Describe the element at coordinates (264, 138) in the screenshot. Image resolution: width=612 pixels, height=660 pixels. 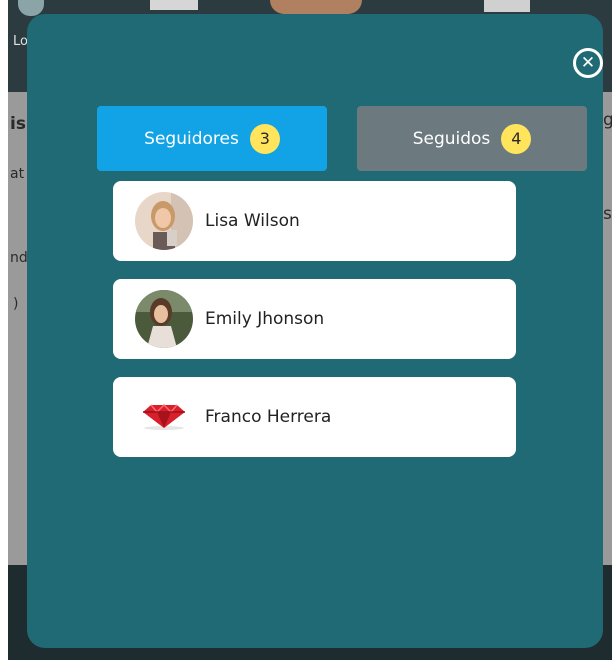
I see `count-badge: 3` at that location.